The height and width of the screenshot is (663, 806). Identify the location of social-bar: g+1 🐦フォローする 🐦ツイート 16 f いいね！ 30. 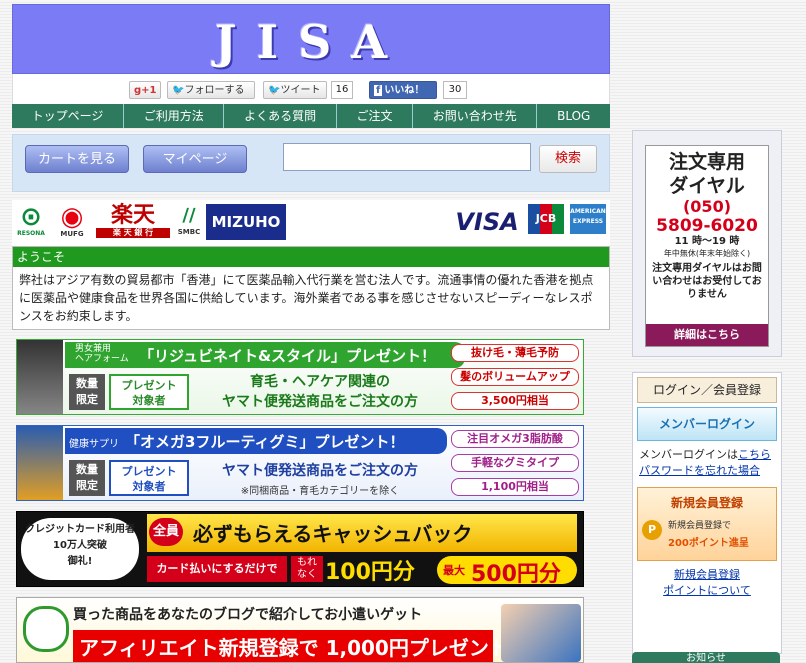
(311, 89).